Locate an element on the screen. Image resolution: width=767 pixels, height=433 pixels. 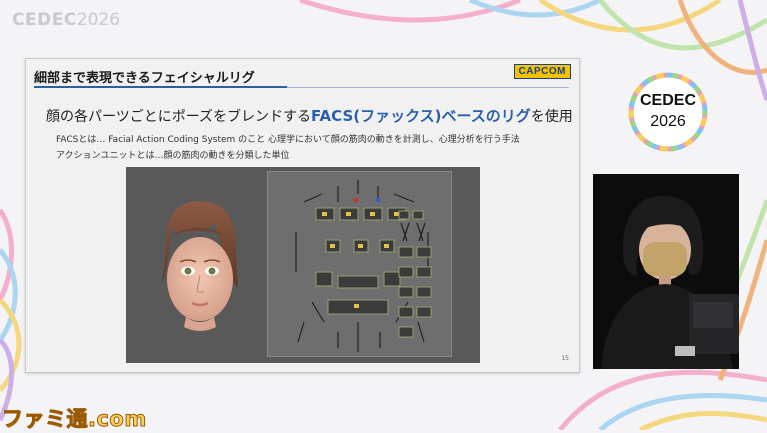
headline-highlight: FACS(ファックス)ベースのリグ is located at coordinates (421, 116).